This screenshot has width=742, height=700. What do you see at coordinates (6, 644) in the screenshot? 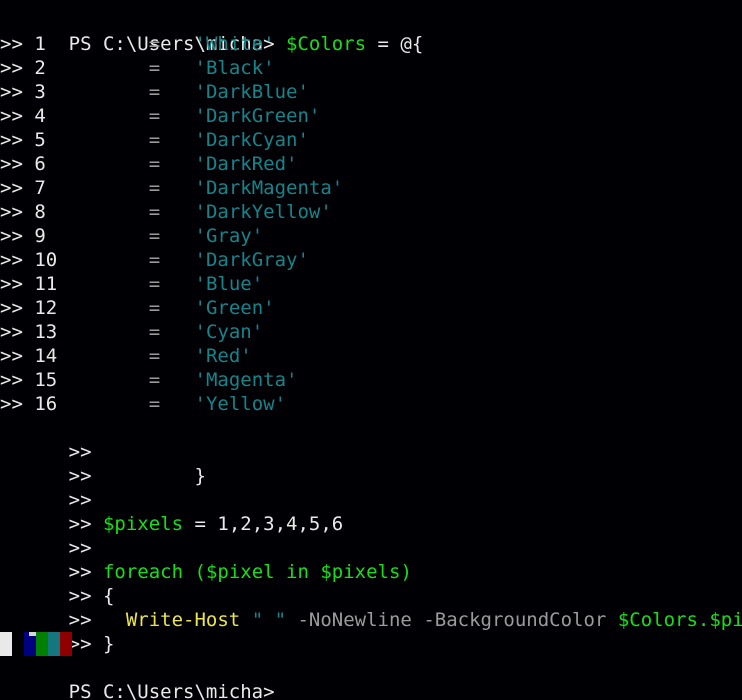
I see `color-swatch-white` at bounding box center [6, 644].